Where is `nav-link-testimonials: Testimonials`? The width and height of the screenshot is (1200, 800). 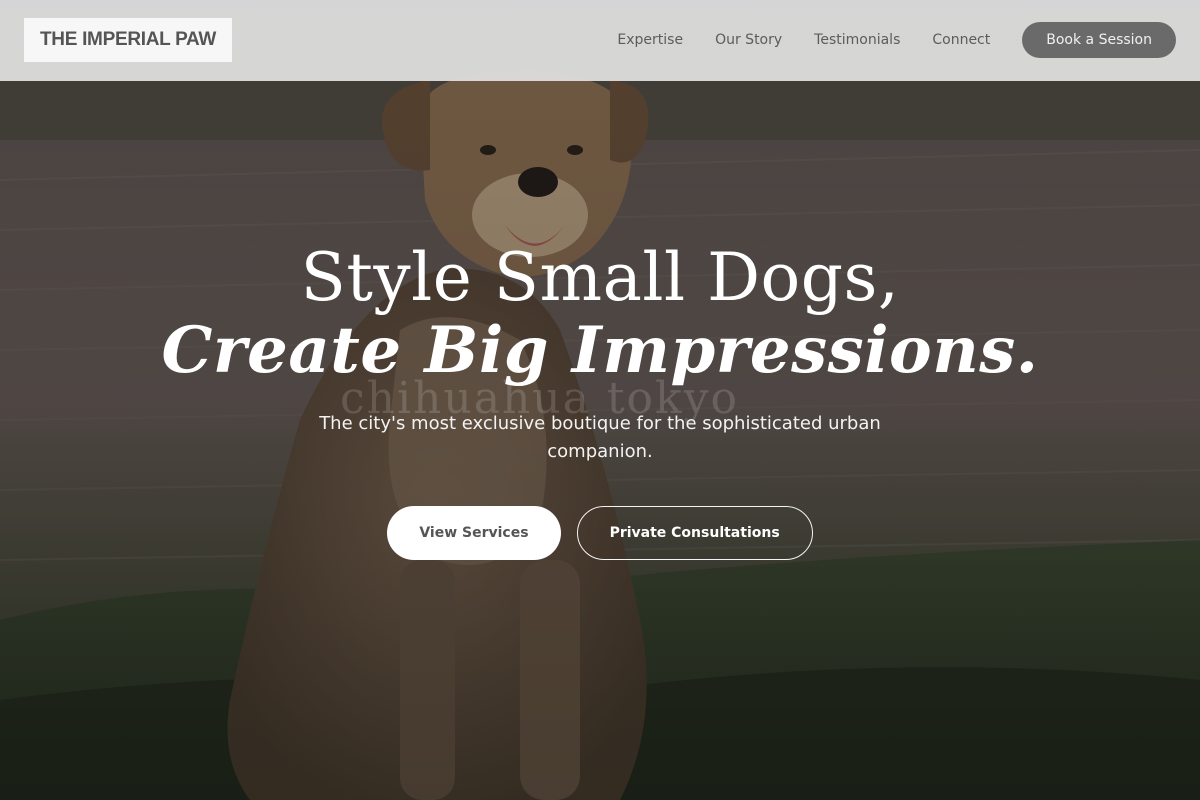 nav-link-testimonials: Testimonials is located at coordinates (857, 40).